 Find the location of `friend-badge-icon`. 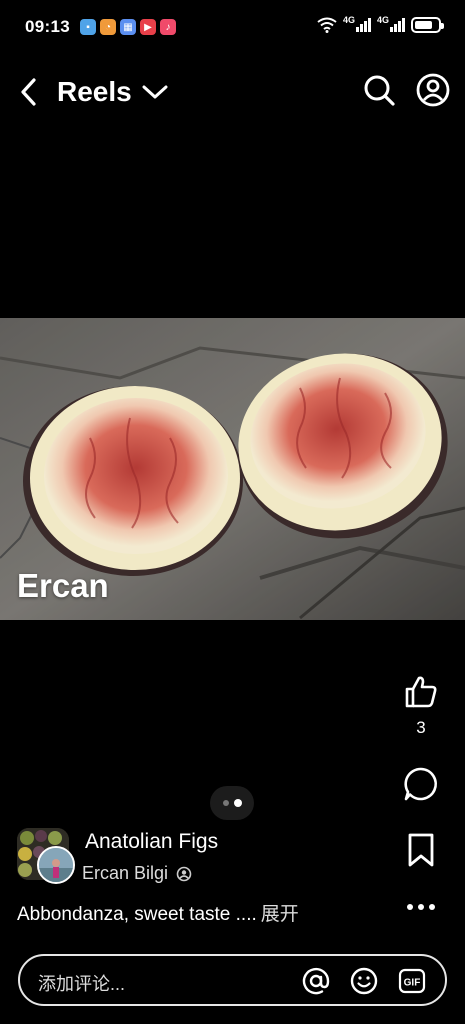

friend-badge-icon is located at coordinates (184, 873).